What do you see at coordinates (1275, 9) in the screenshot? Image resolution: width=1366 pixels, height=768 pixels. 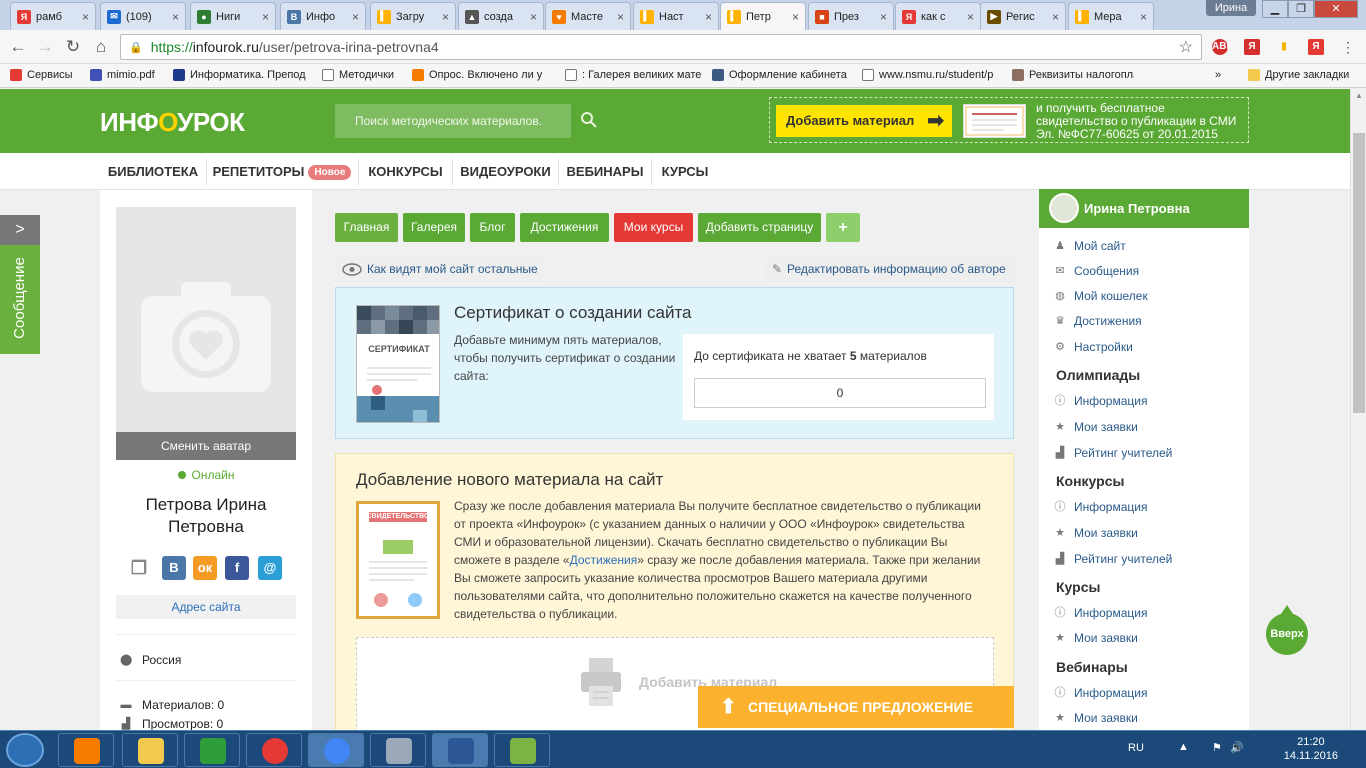 I see `minimize-button: ▁` at bounding box center [1275, 9].